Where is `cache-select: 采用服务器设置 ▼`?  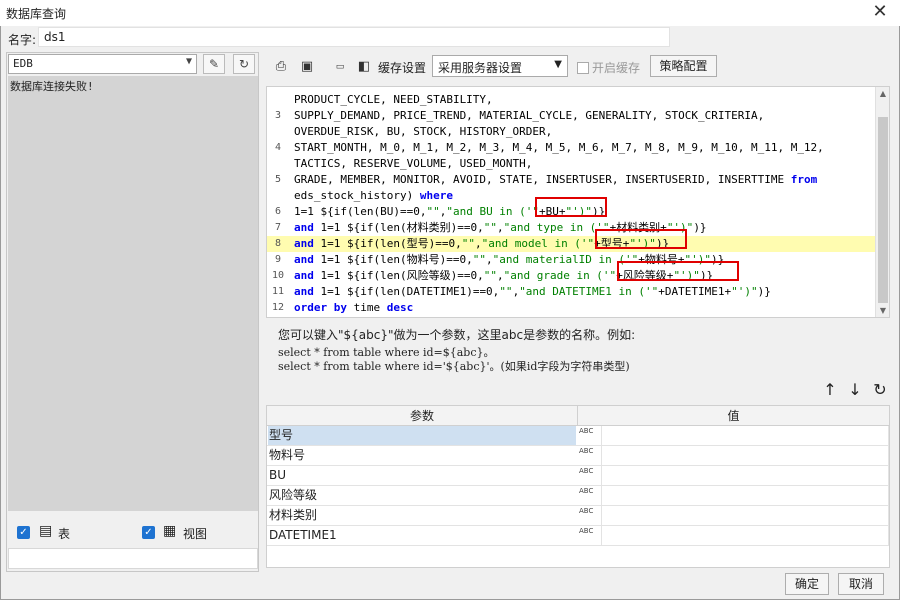
cache-select: 采用服务器设置 ▼ is located at coordinates (500, 66).